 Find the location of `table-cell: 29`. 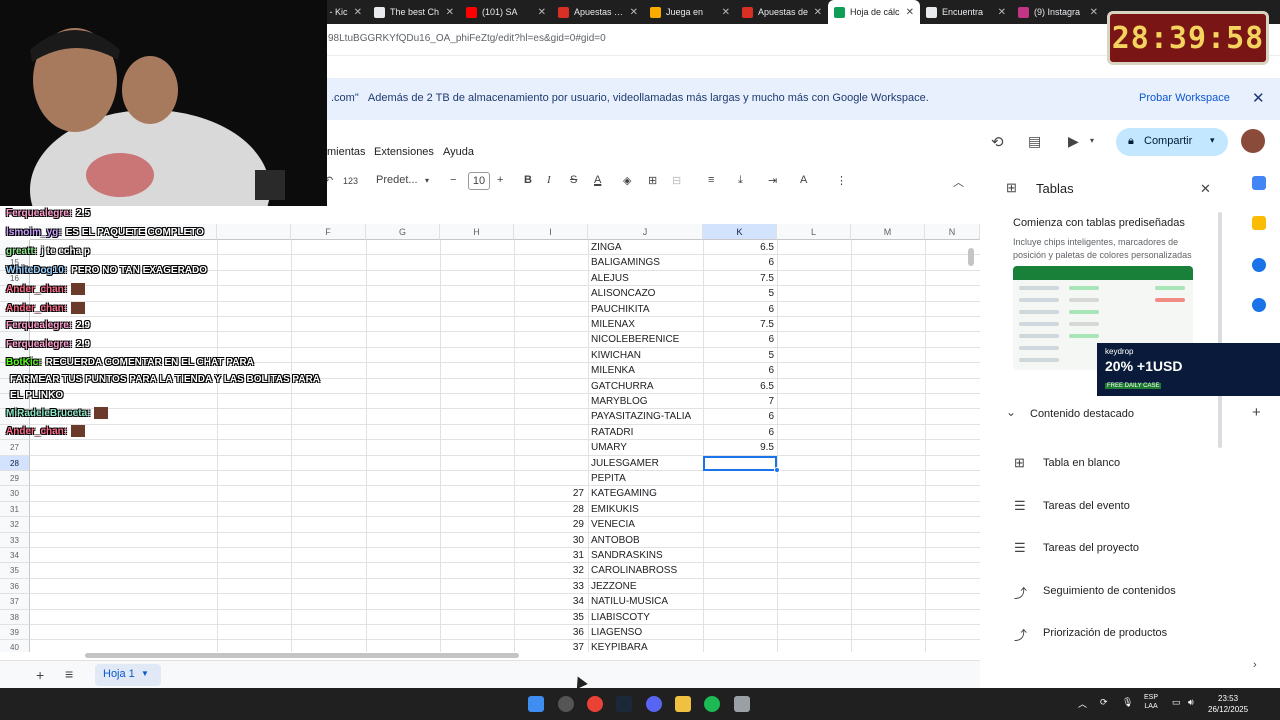

table-cell: 29 is located at coordinates (549, 524).